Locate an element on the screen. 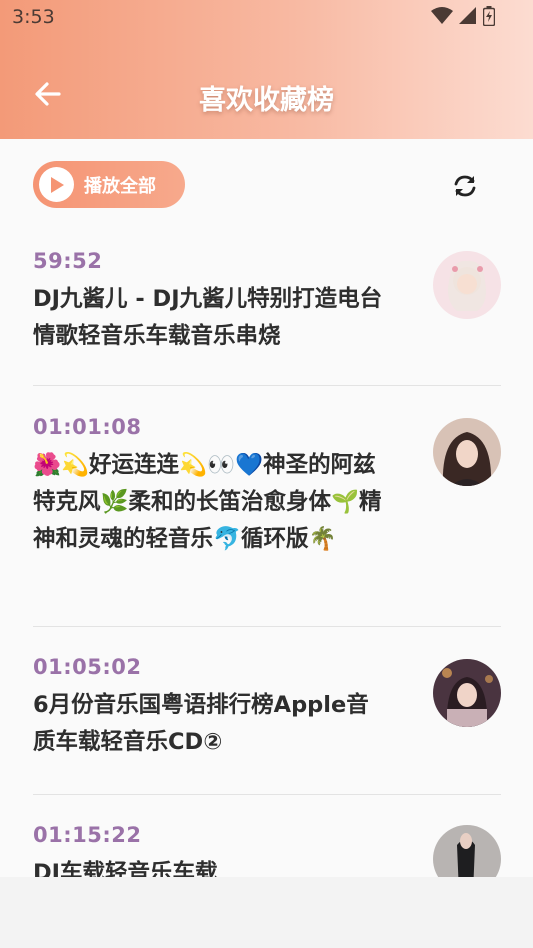 This screenshot has width=533, height=948. status-icons is located at coordinates (463, 16).